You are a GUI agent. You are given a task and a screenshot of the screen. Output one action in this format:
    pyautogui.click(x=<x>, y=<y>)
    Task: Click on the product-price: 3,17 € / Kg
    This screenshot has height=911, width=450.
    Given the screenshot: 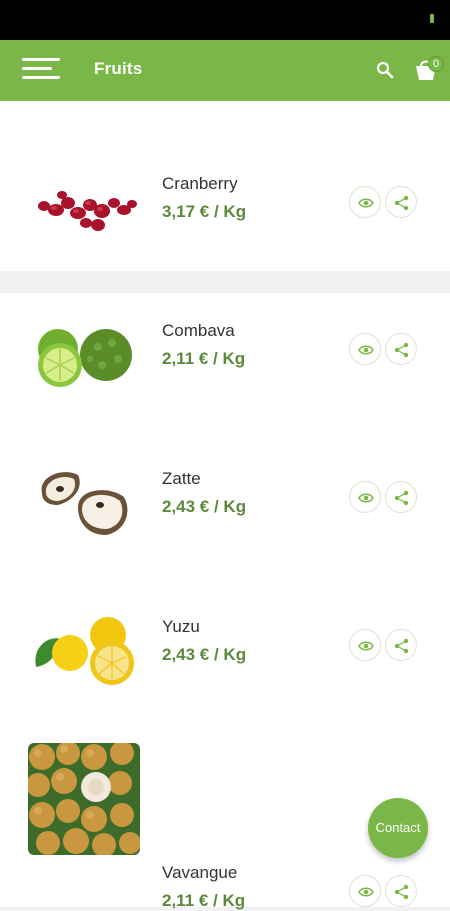 What is the action you would take?
    pyautogui.click(x=204, y=211)
    